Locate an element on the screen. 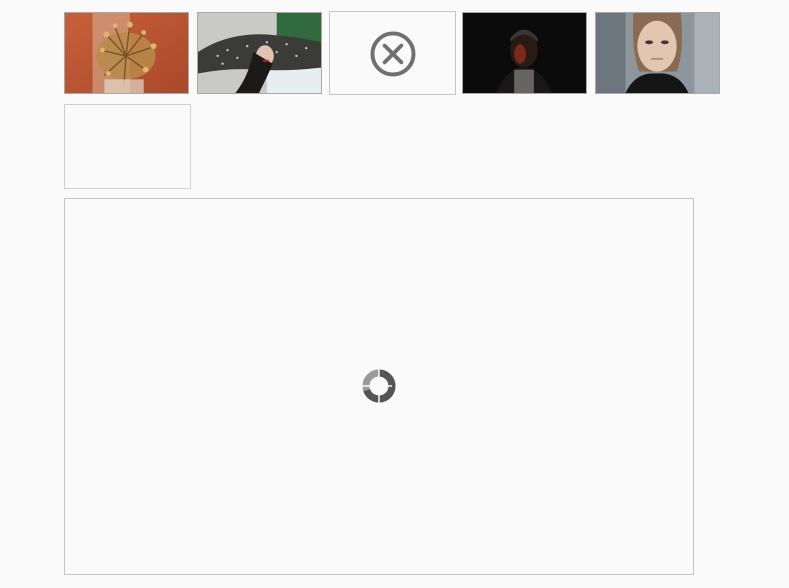  dark-portrait-image is located at coordinates (524, 53).